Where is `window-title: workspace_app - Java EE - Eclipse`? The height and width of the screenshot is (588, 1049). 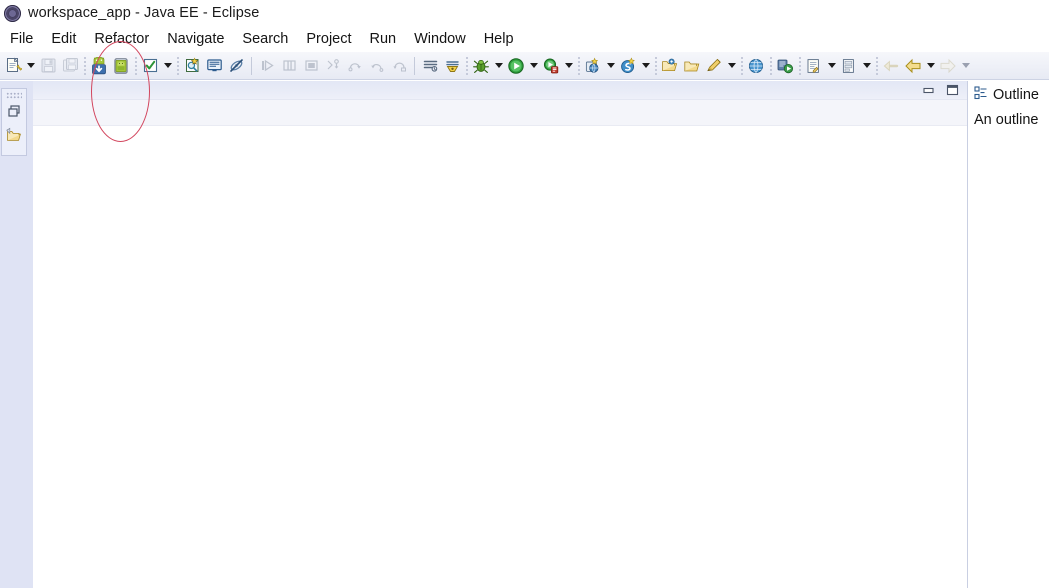
window-title: workspace_app - Java EE - Eclipse is located at coordinates (144, 13).